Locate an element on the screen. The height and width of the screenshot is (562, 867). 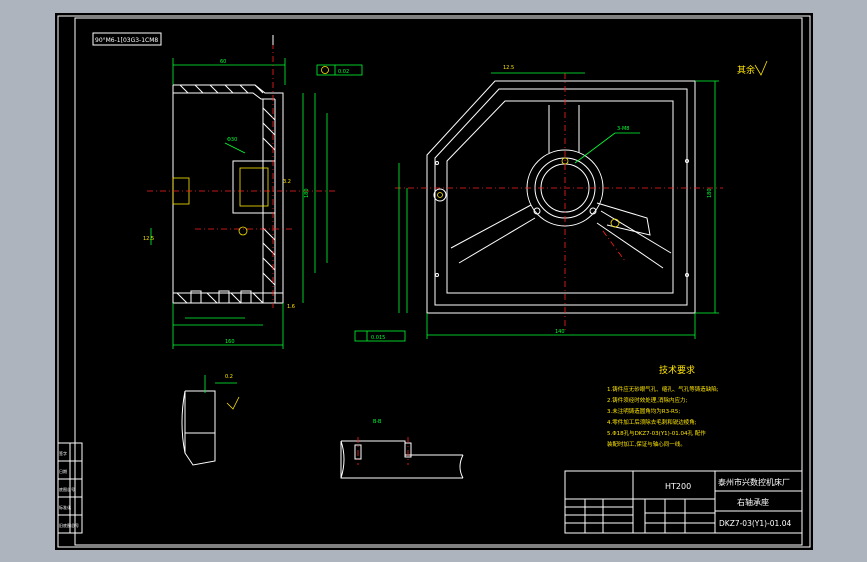
stamp-label-4: 标准化 is located at coordinates (65, 507).